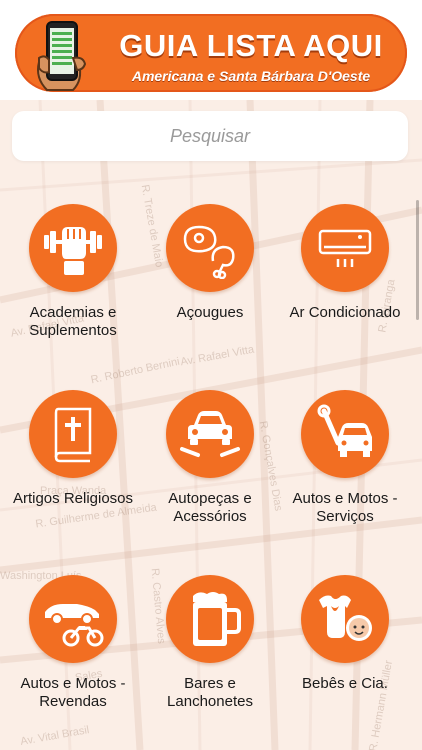  I want to click on car-wrench-icon, so click(210, 434).